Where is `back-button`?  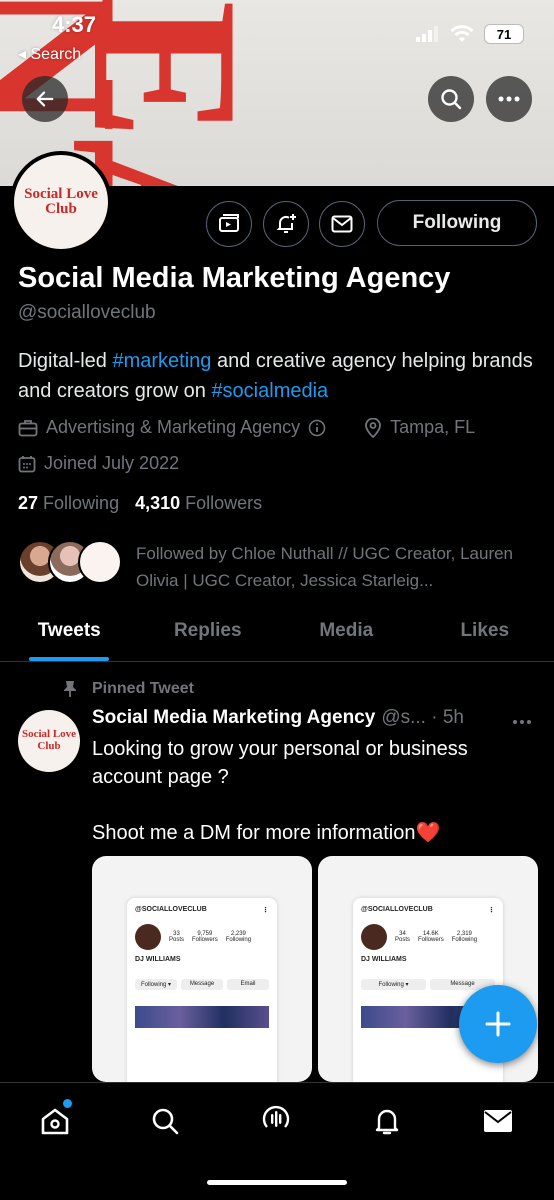 back-button is located at coordinates (45, 99).